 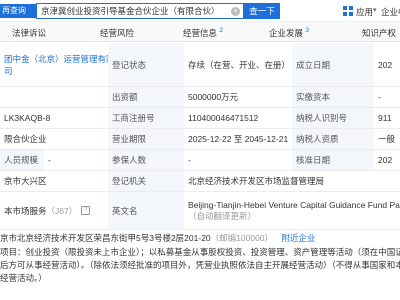 I want to click on zip-code: （邮编100000）, so click(x=242, y=238).